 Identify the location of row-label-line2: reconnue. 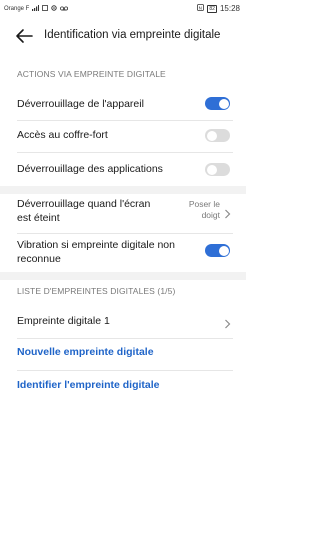
(39, 259).